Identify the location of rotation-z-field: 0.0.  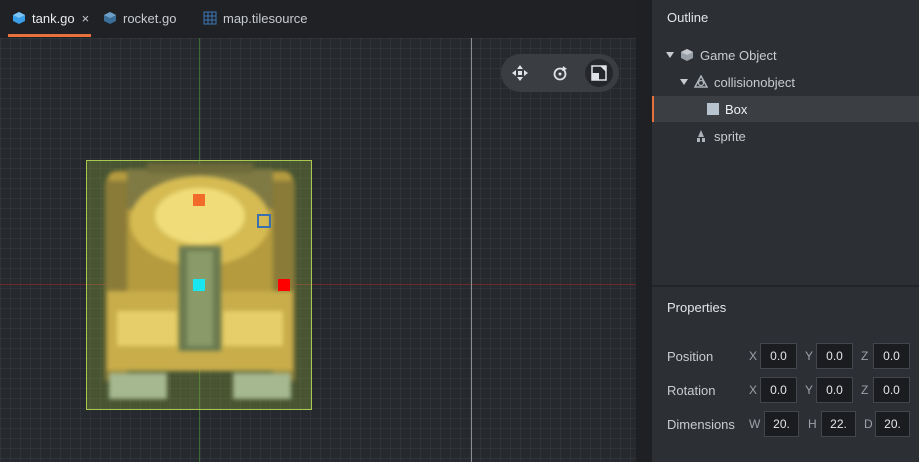
(891, 390).